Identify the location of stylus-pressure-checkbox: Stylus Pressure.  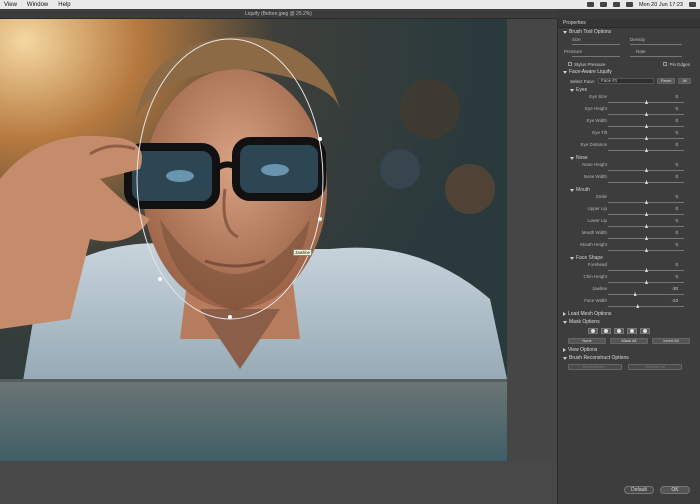
(587, 64).